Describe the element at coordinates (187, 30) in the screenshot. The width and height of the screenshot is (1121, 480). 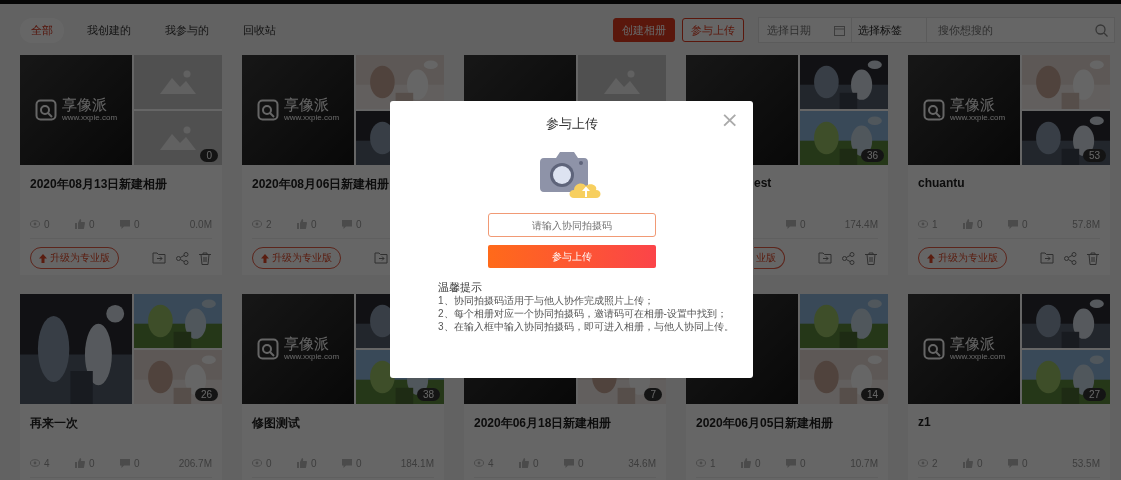
I see `filter-tab: 我参与的` at that location.